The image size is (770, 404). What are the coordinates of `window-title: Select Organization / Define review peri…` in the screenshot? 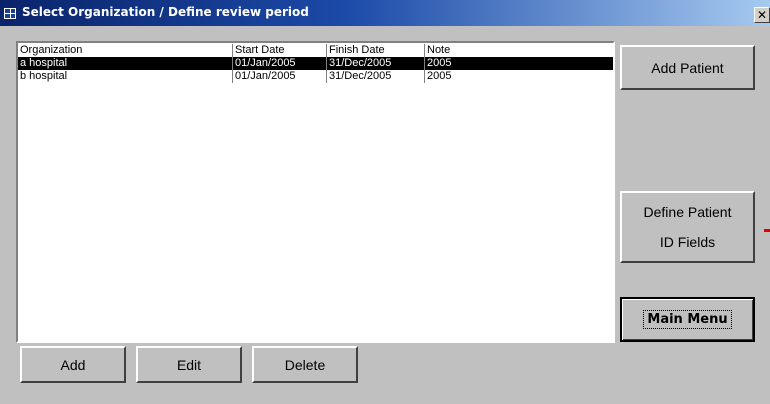 It's located at (165, 12).